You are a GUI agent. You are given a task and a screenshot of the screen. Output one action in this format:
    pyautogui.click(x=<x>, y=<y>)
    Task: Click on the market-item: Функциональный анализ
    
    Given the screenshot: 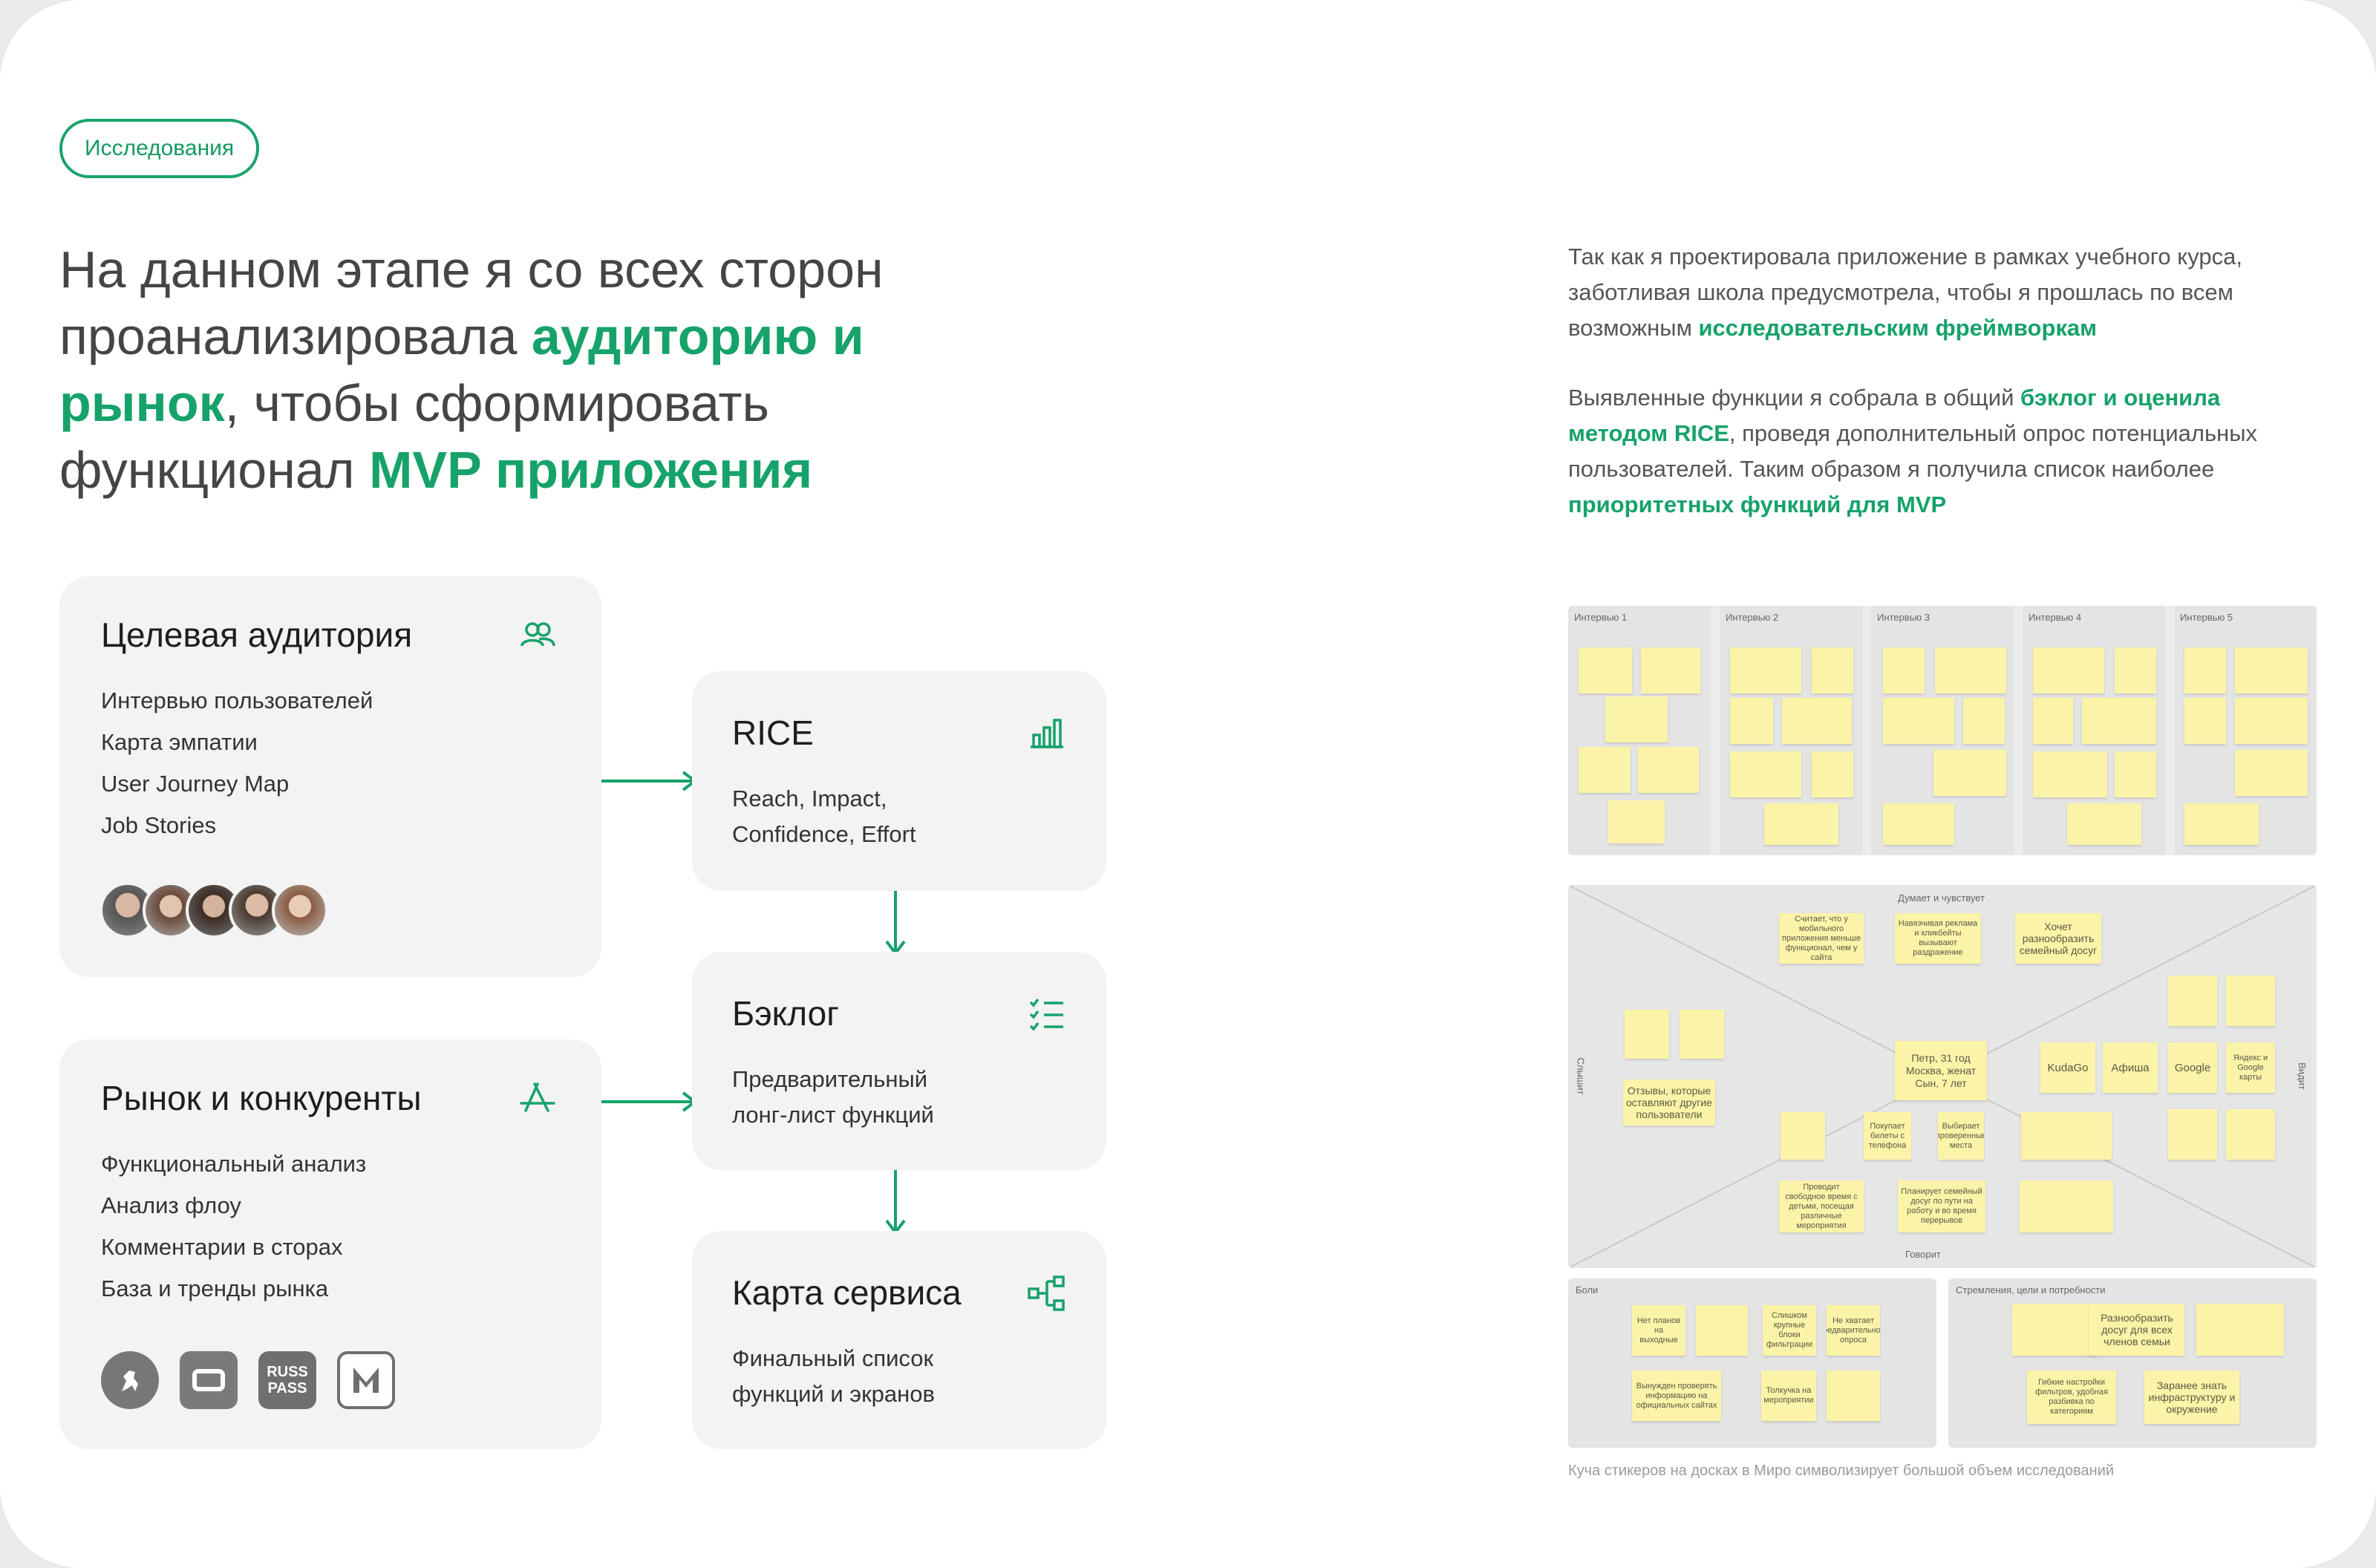 What is the action you would take?
    pyautogui.click(x=234, y=1164)
    